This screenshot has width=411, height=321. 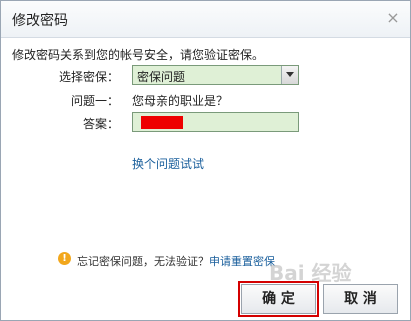 What do you see at coordinates (88, 77) in the screenshot?
I see `security-type-label: 选择密保：` at bounding box center [88, 77].